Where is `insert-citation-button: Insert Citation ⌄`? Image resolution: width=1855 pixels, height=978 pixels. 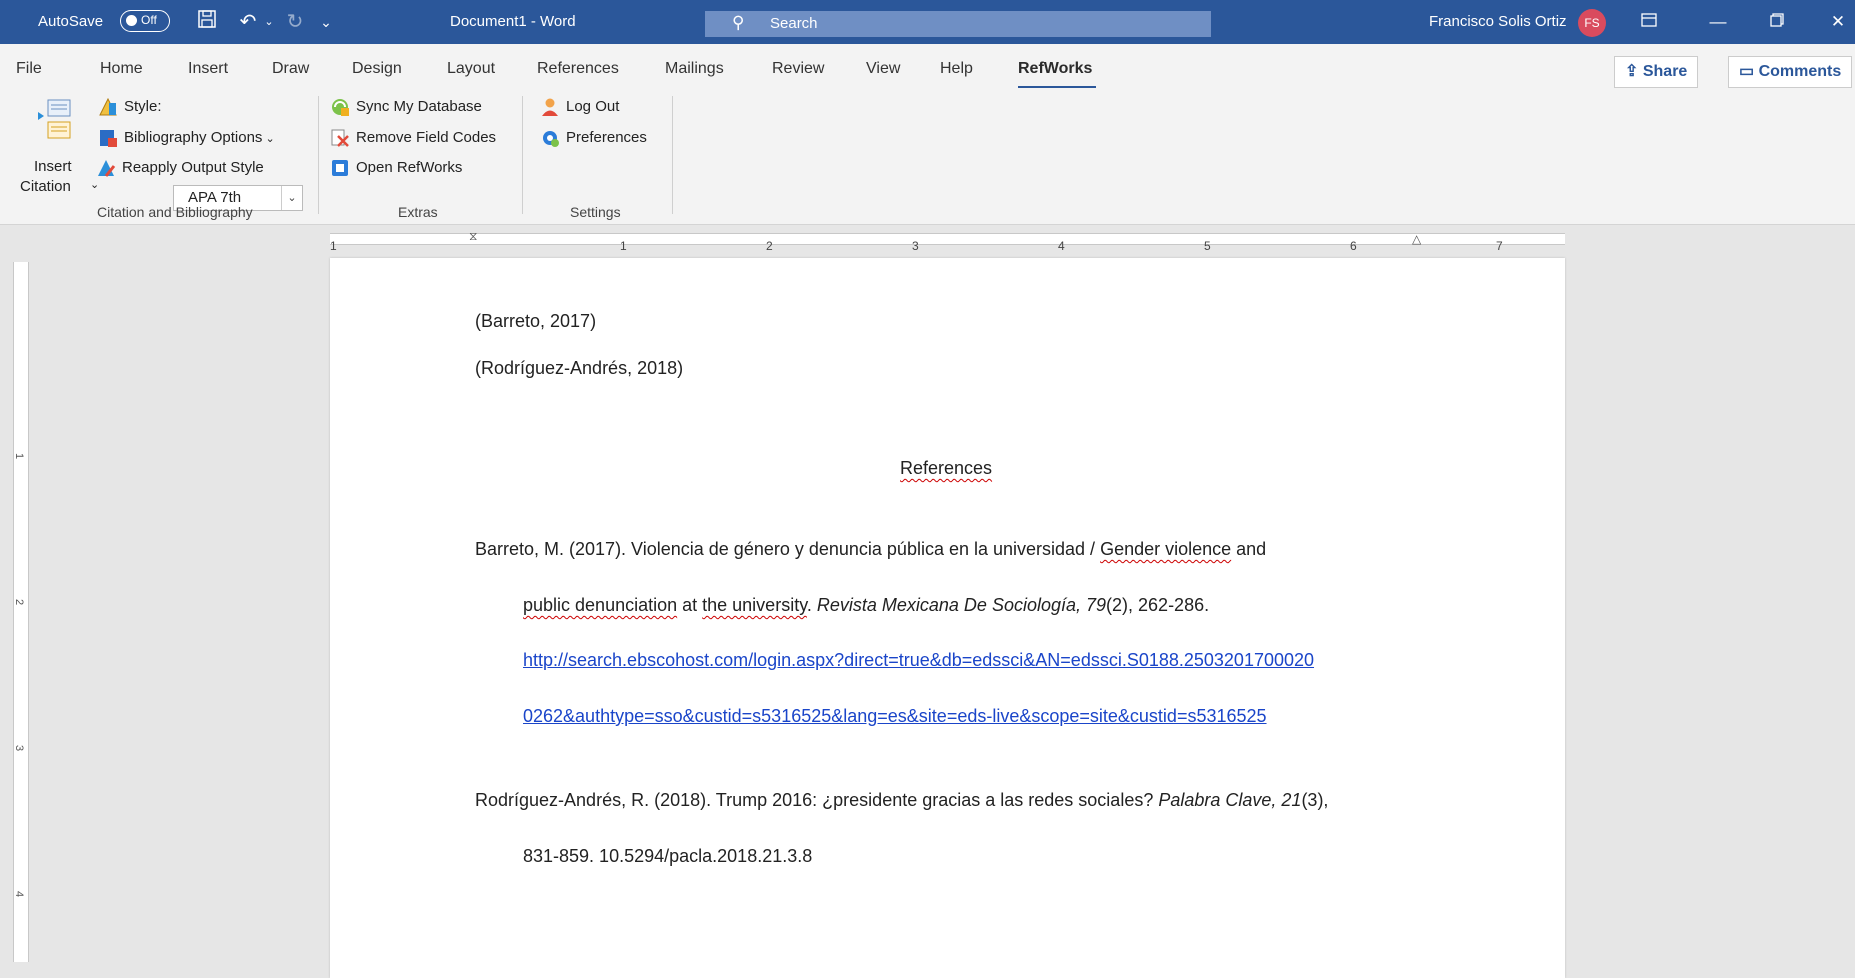 insert-citation-button: Insert Citation ⌄ is located at coordinates (59, 146).